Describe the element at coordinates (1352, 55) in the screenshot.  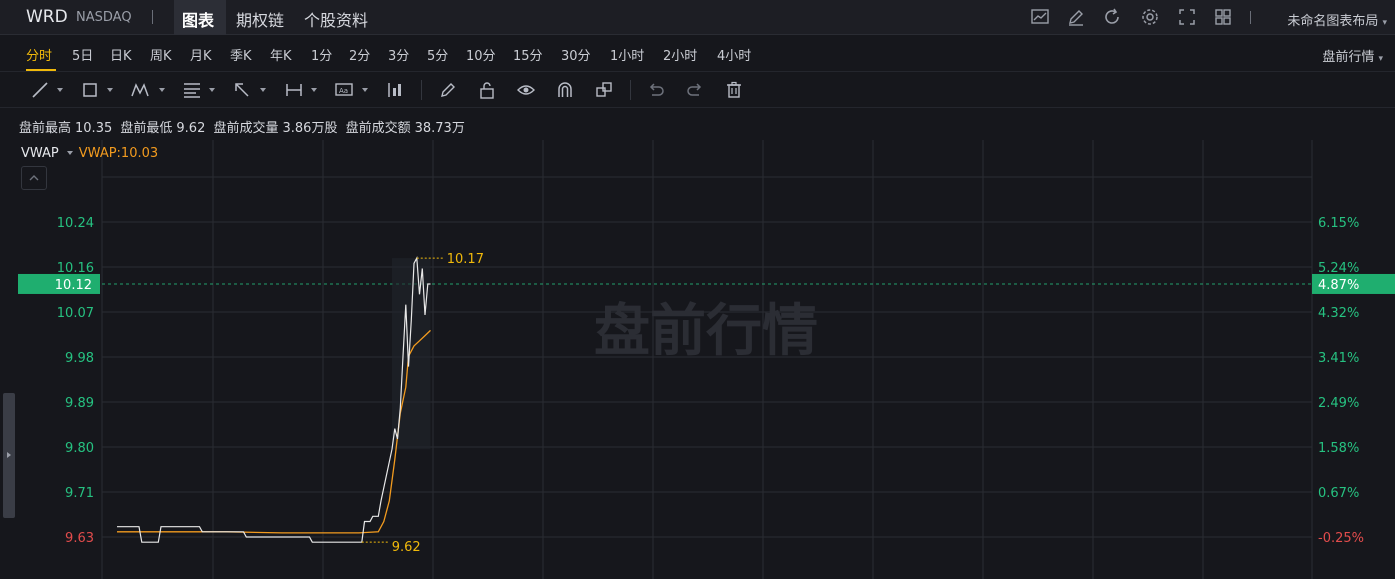
I see `market-session-selector: 盘前行情 ▾` at that location.